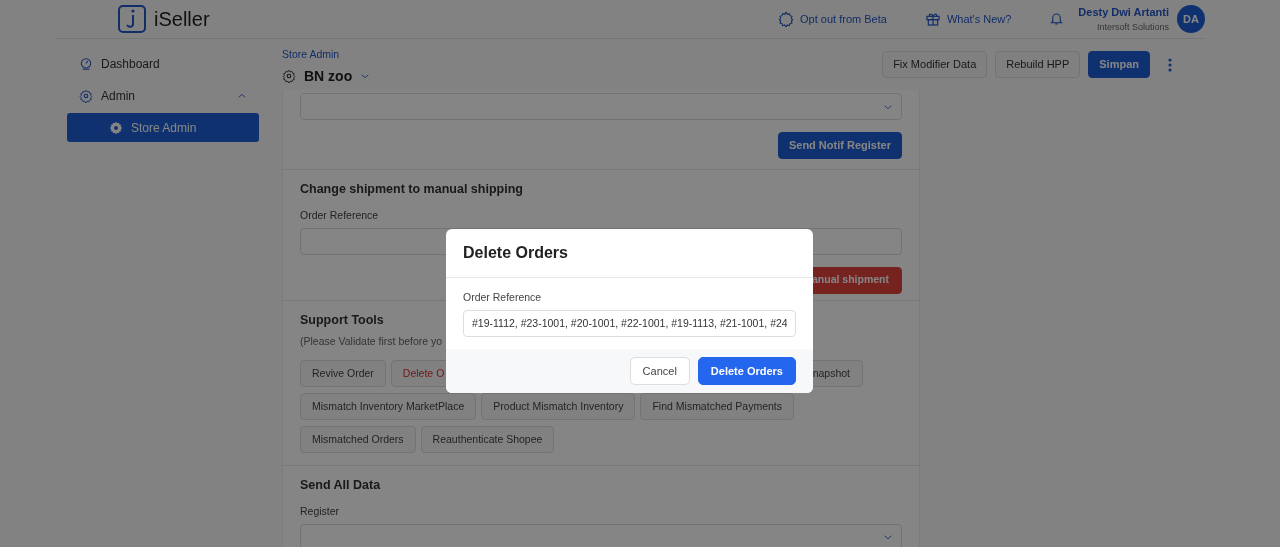 Image resolution: width=1280 pixels, height=547 pixels. What do you see at coordinates (342, 320) in the screenshot?
I see `section-title: Support Tools` at bounding box center [342, 320].